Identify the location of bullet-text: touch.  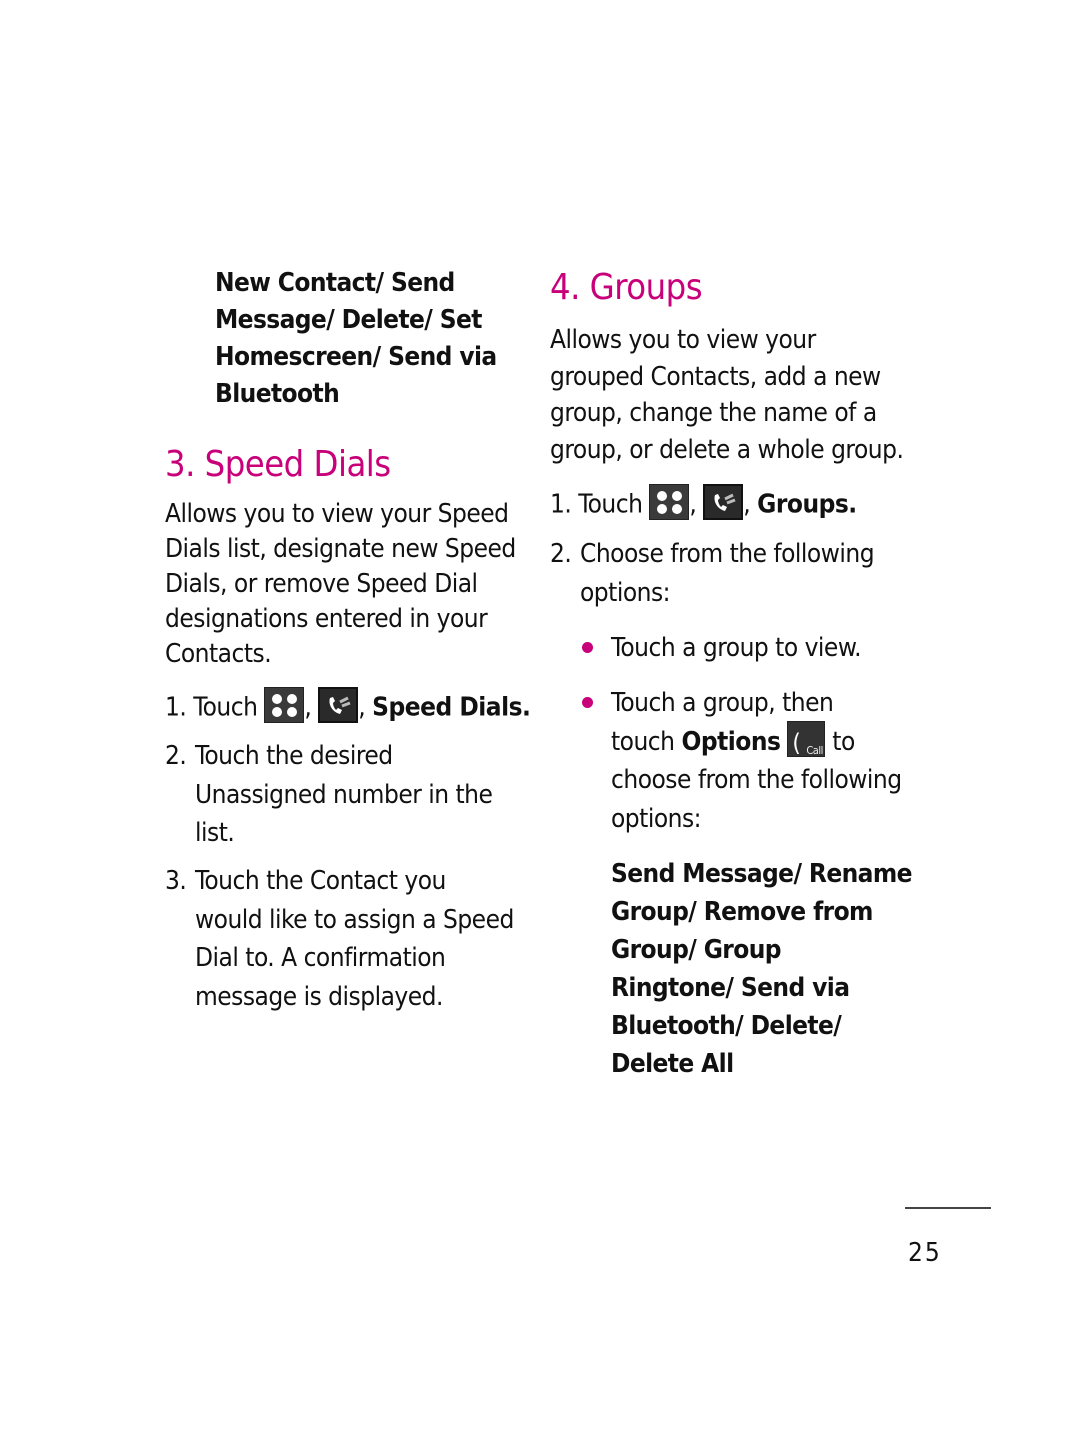
(643, 741).